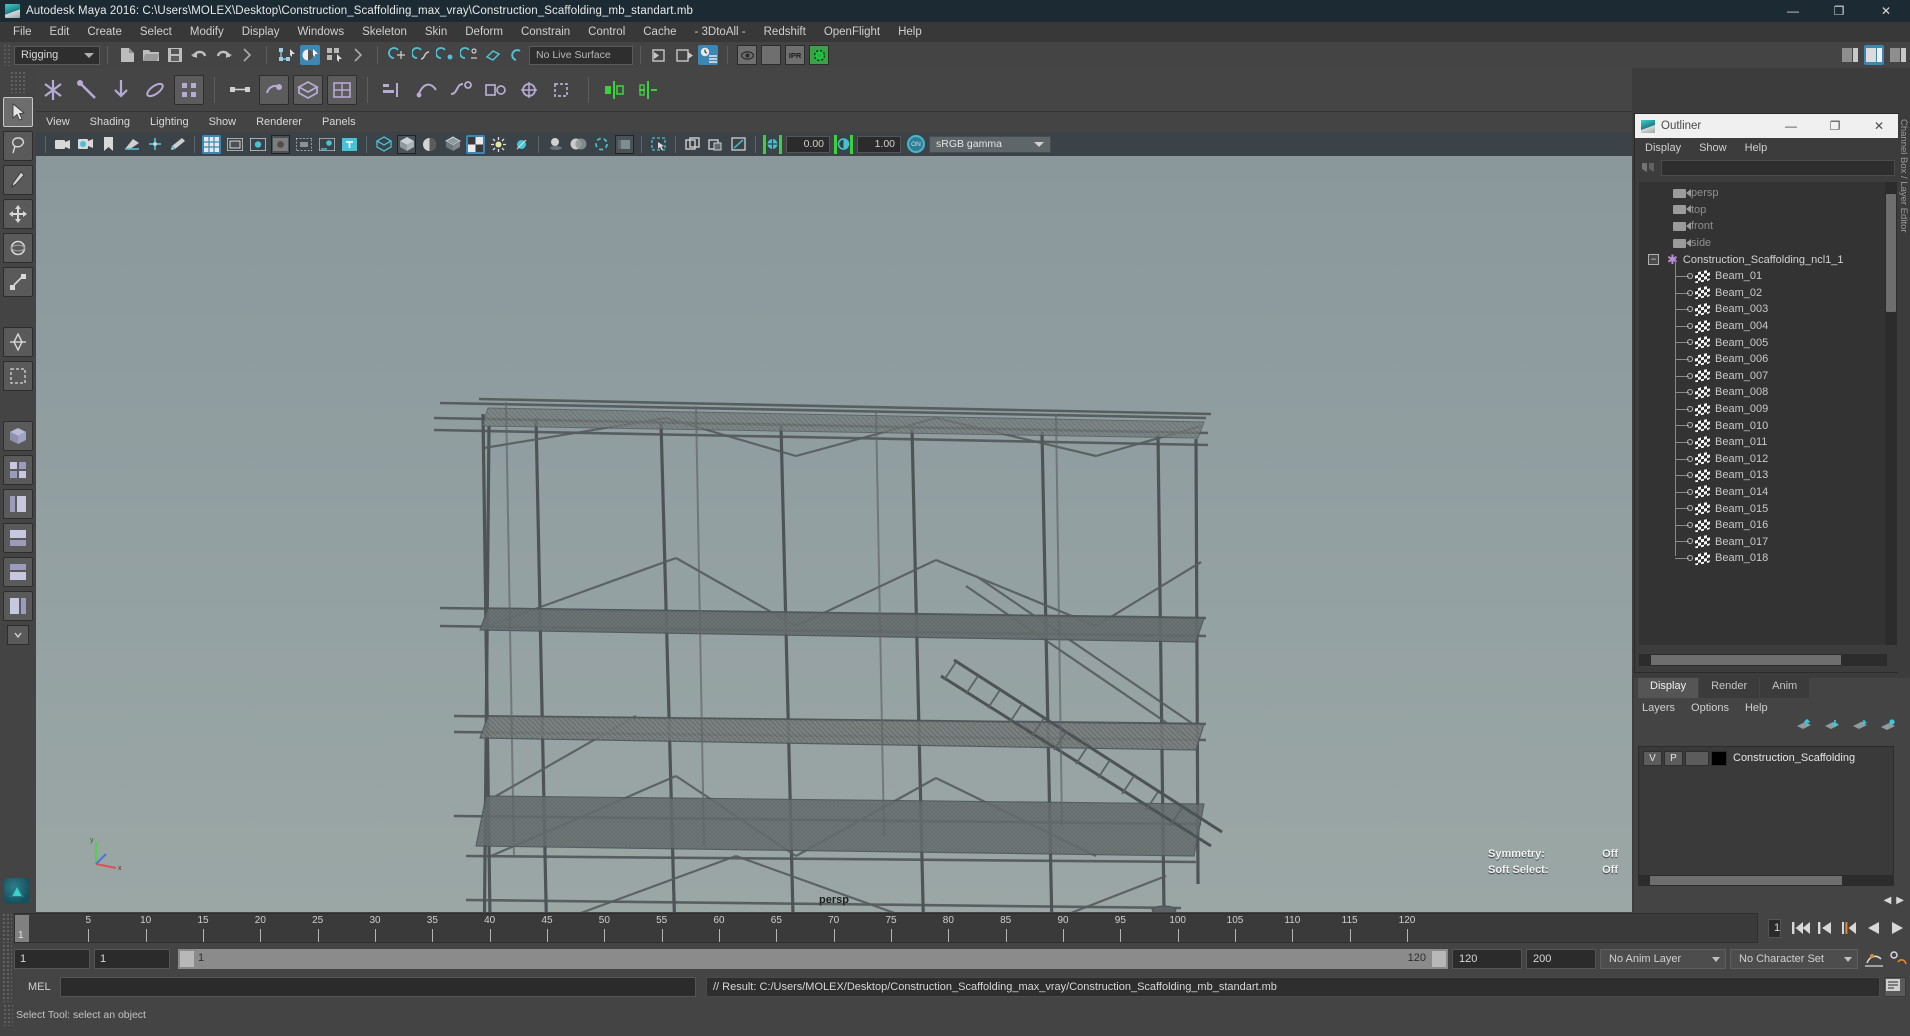 This screenshot has height=1036, width=1910. What do you see at coordinates (397, 55) in the screenshot?
I see `snap-to-grid-icon` at bounding box center [397, 55].